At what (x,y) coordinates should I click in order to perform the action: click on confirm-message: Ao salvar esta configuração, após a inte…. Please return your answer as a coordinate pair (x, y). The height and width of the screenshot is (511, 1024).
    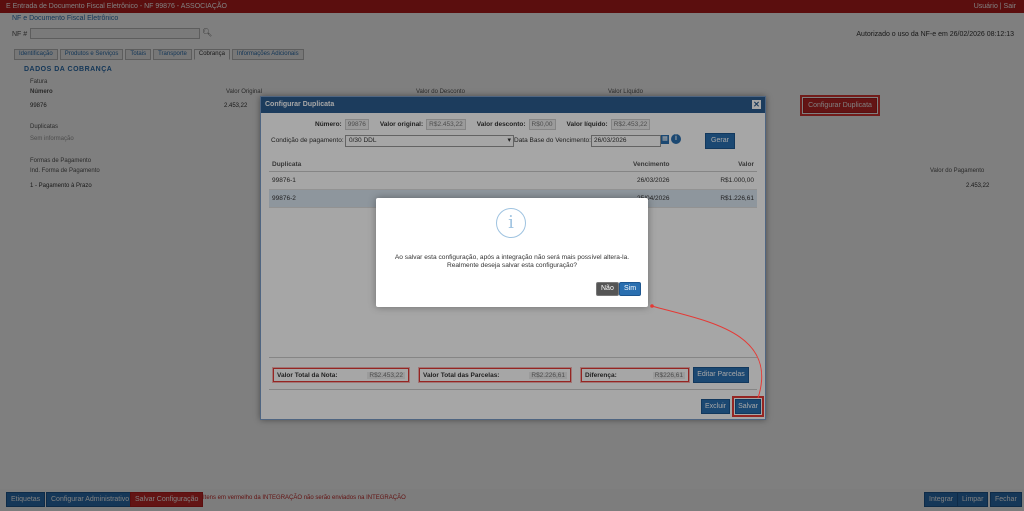
    Looking at the image, I should click on (512, 262).